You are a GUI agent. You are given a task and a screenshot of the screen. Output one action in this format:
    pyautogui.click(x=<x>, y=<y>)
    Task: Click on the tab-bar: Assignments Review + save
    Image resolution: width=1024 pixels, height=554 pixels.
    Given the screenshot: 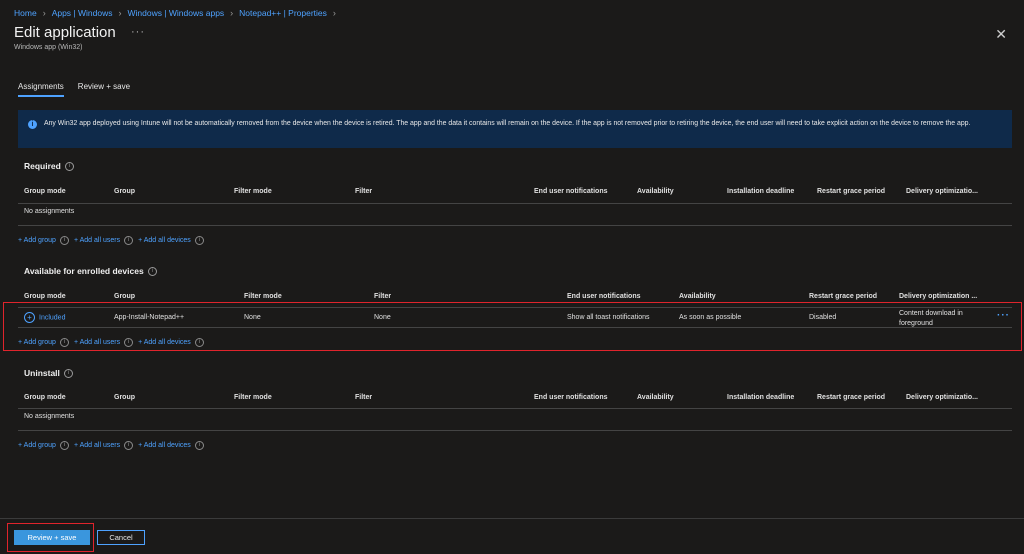 What is the action you would take?
    pyautogui.click(x=81, y=89)
    